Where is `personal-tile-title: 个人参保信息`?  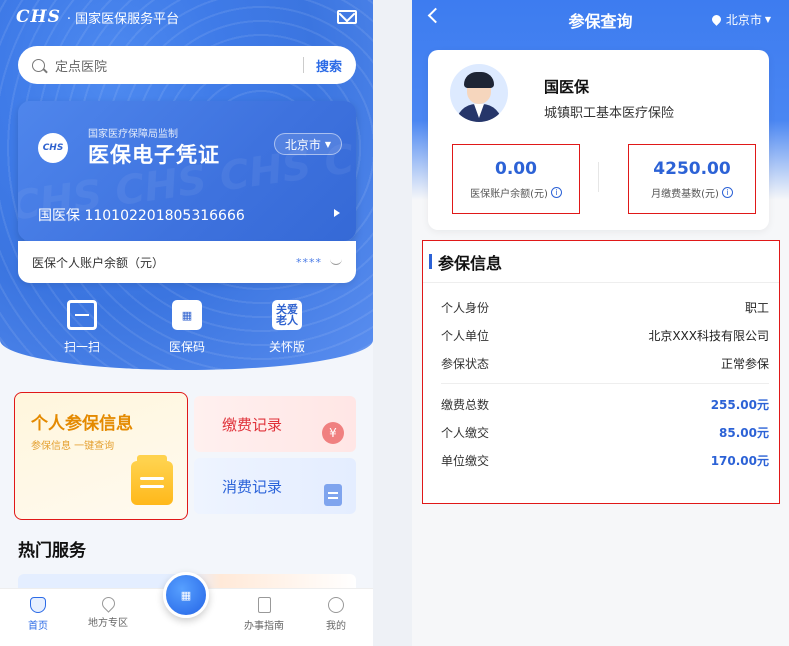
personal-tile-title: 个人参保信息 is located at coordinates (82, 424).